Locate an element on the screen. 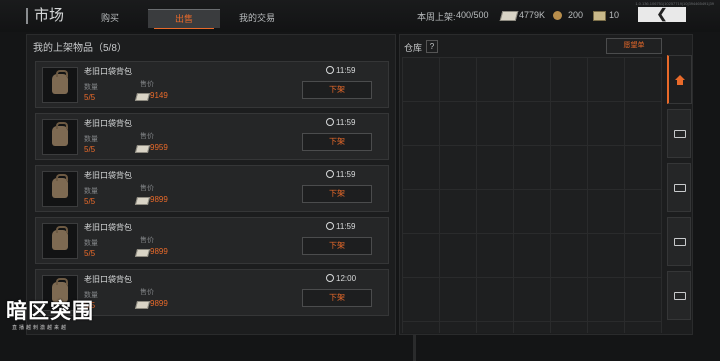 This screenshot has height=361, width=720. watermark-logo-text: 暗区突围 is located at coordinates (50, 311).